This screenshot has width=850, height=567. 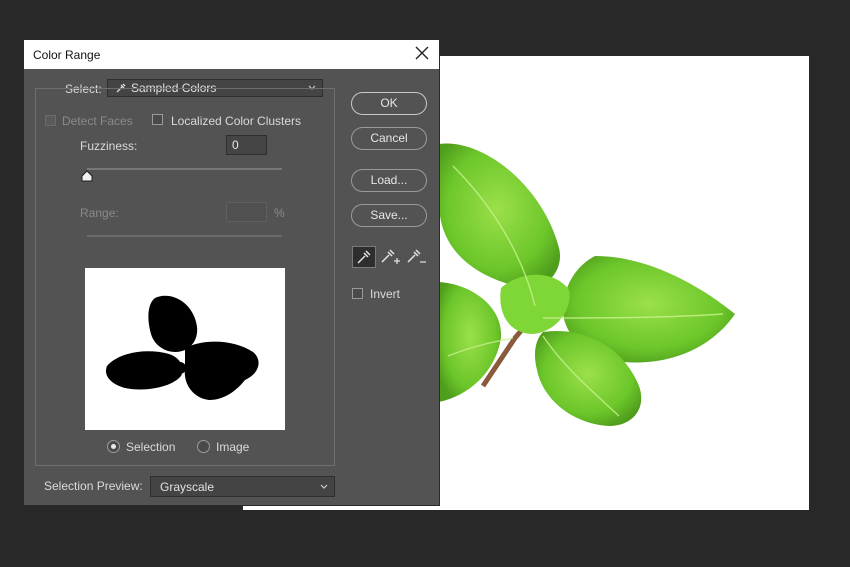 What do you see at coordinates (279, 213) in the screenshot?
I see `range-unit: %` at bounding box center [279, 213].